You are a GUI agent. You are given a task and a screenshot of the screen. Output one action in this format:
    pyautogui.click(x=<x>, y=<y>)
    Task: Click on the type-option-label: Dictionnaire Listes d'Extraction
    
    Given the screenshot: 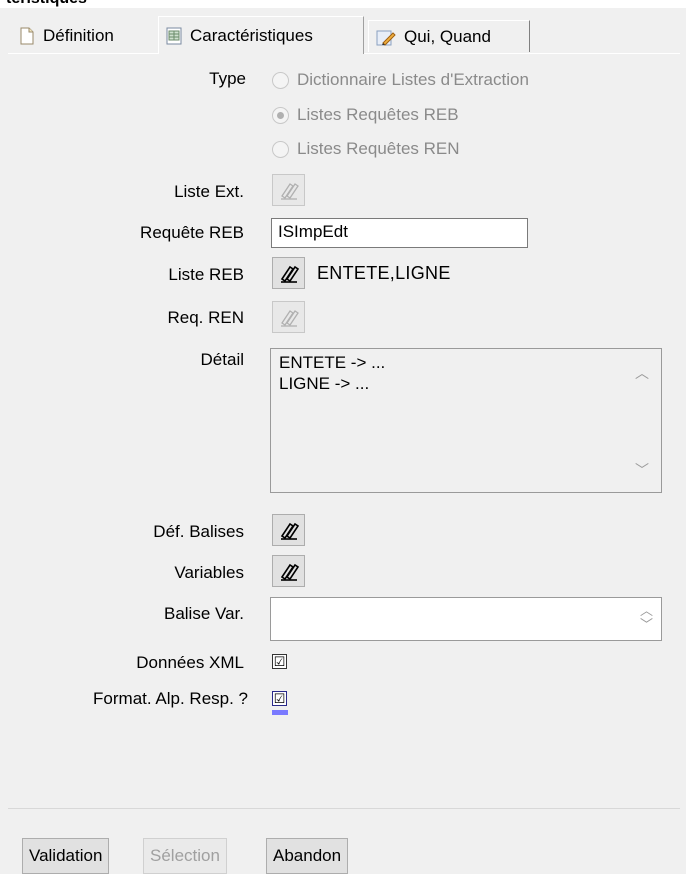 What is the action you would take?
    pyautogui.click(x=413, y=79)
    